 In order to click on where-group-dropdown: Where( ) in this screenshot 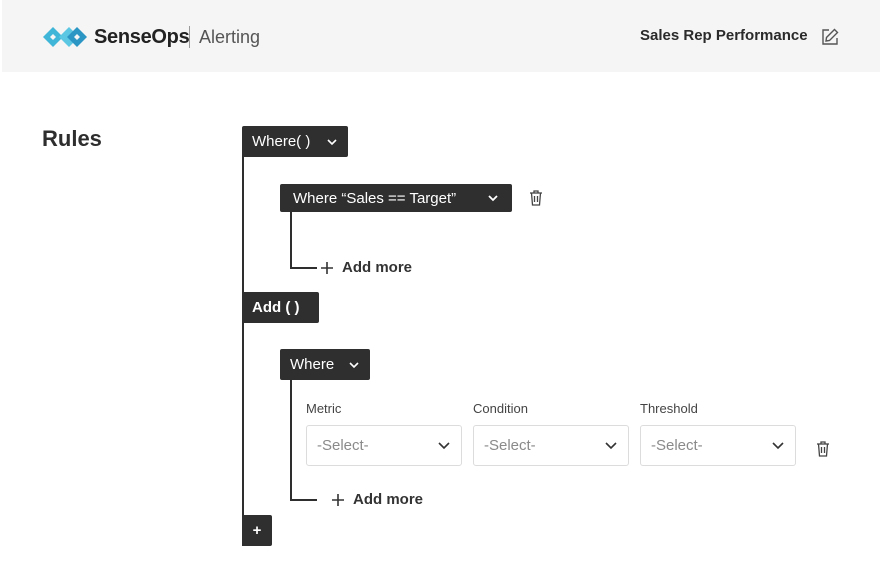, I will do `click(295, 141)`.